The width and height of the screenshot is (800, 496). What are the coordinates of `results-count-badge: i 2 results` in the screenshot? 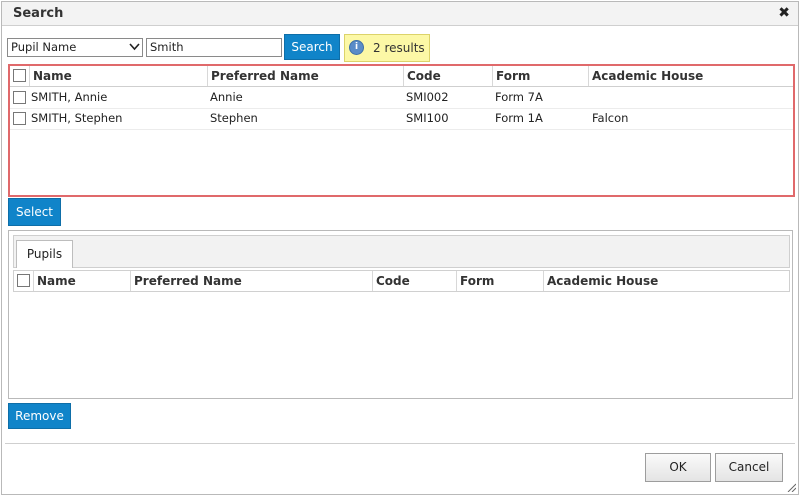 It's located at (387, 48).